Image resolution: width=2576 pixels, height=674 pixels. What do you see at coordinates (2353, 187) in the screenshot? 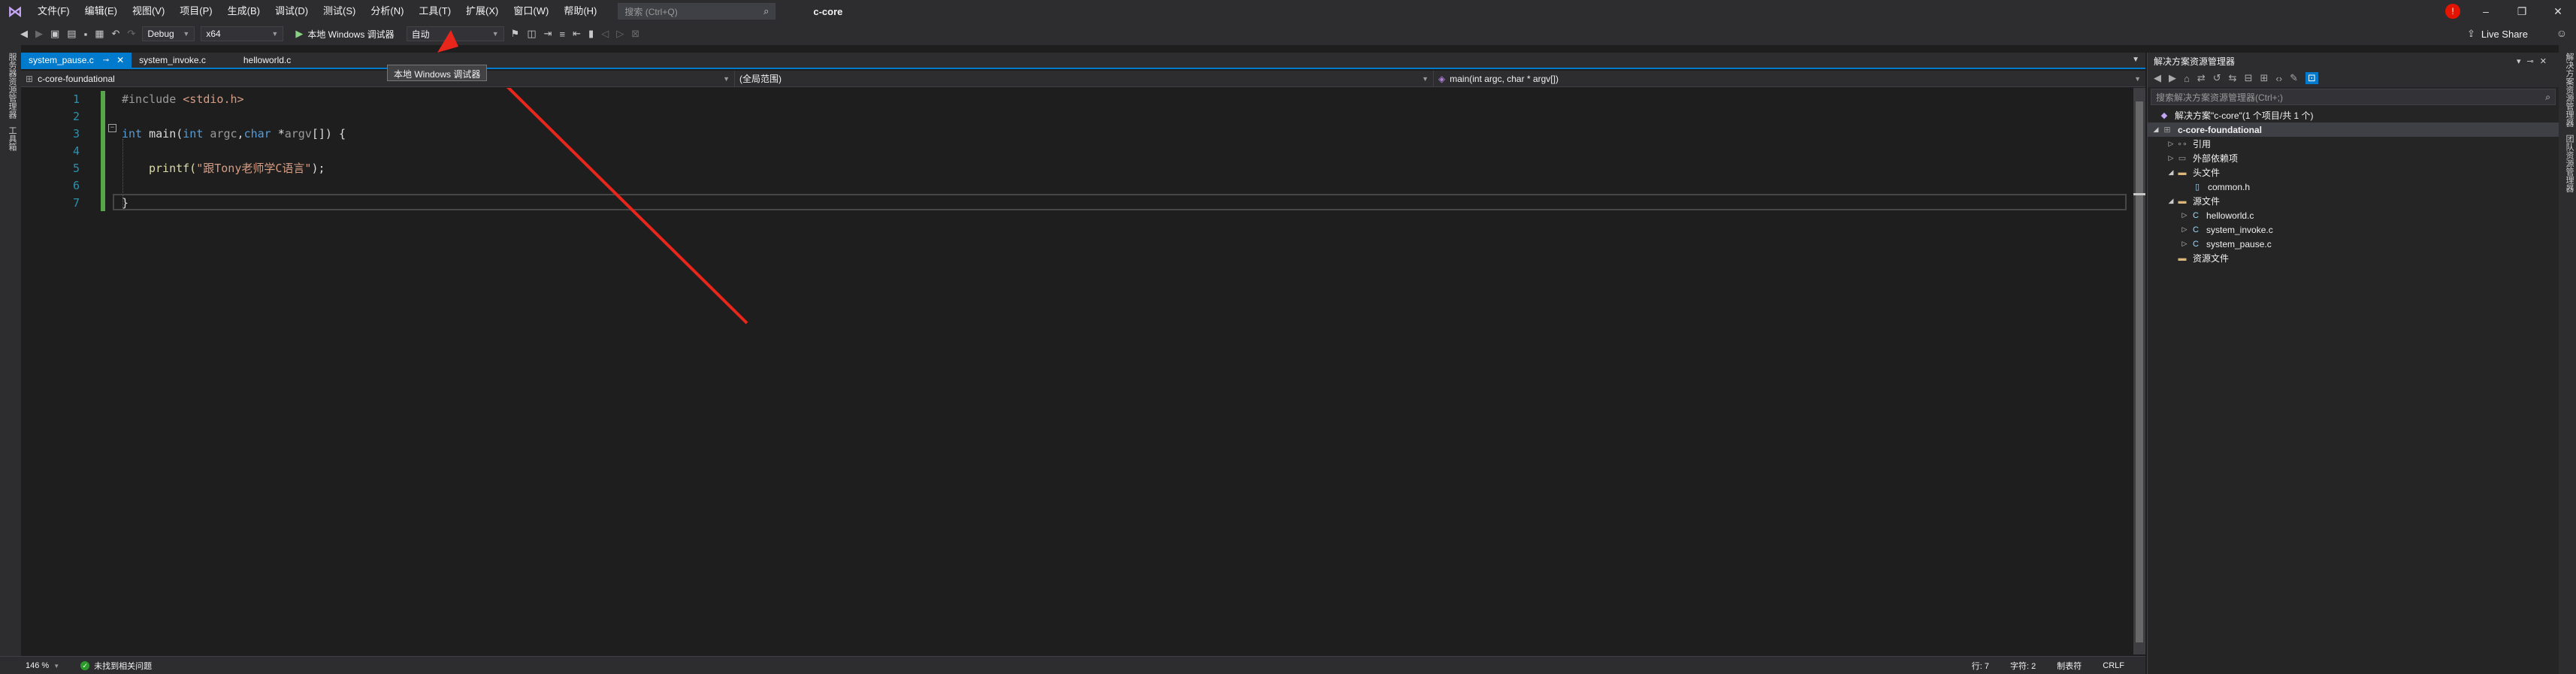
I see `tree-node-common-h: ▯ common.h` at bounding box center [2353, 187].